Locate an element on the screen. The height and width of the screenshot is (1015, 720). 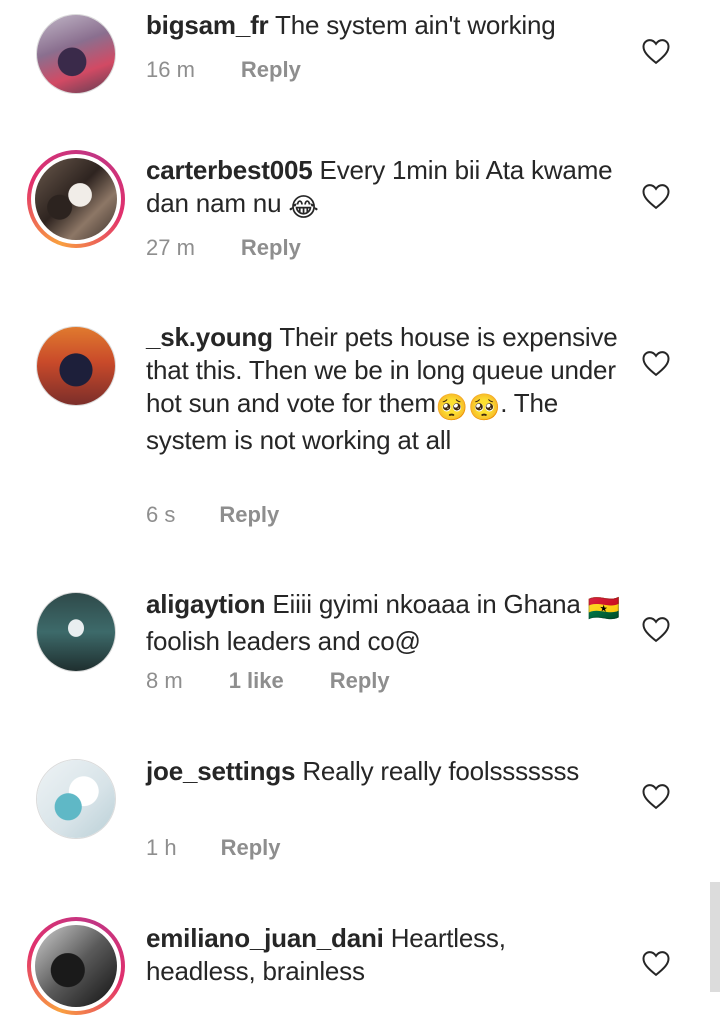
comment-emoji: 😂 is located at coordinates (303, 207).